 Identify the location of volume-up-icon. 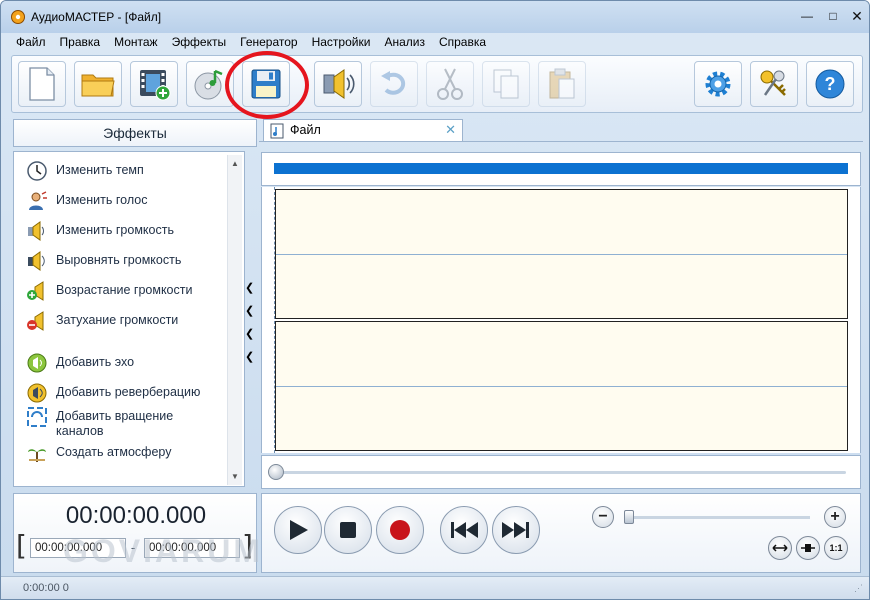
(35, 291).